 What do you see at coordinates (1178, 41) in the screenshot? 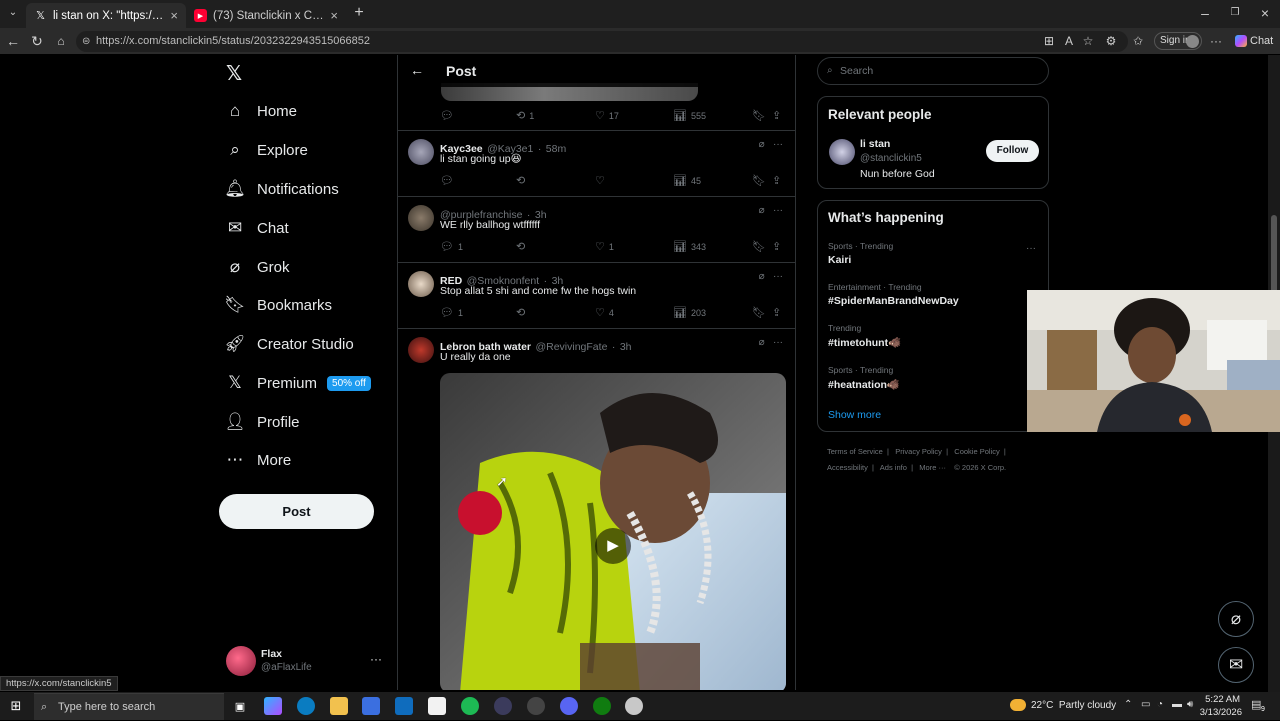
I see `sign-in-button: Sign in` at bounding box center [1178, 41].